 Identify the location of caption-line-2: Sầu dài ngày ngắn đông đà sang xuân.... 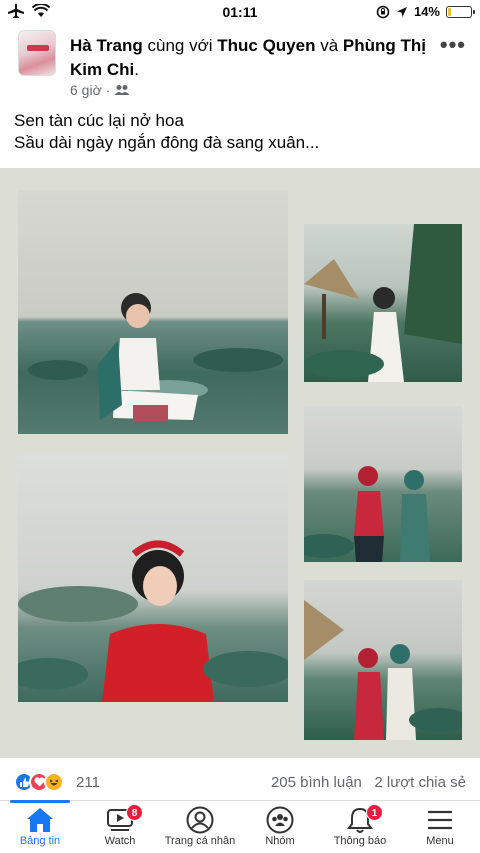
(167, 142).